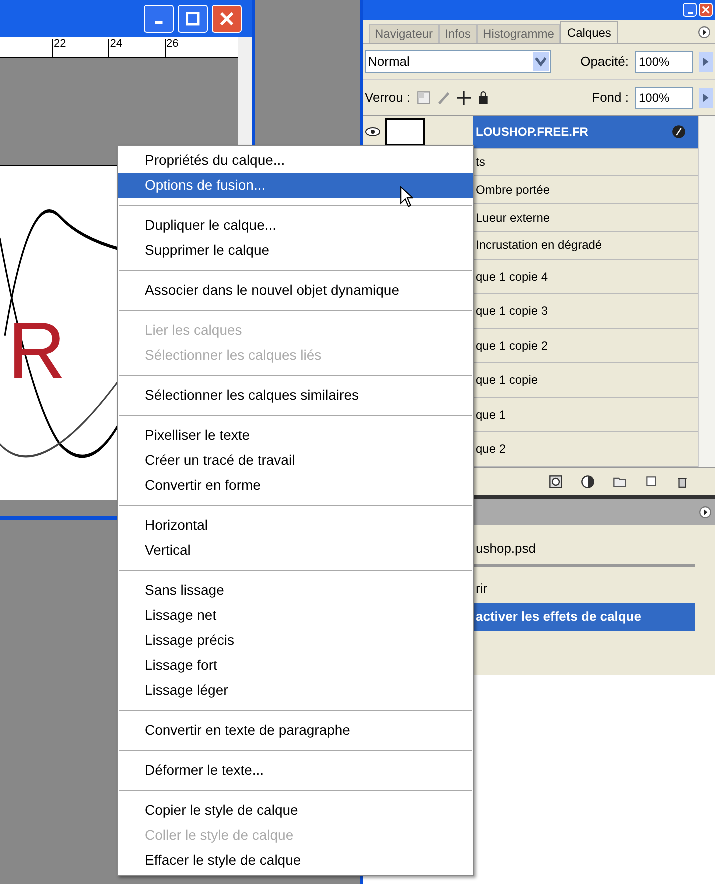  What do you see at coordinates (458, 61) in the screenshot?
I see `blend-mode-dropdown: Normal` at bounding box center [458, 61].